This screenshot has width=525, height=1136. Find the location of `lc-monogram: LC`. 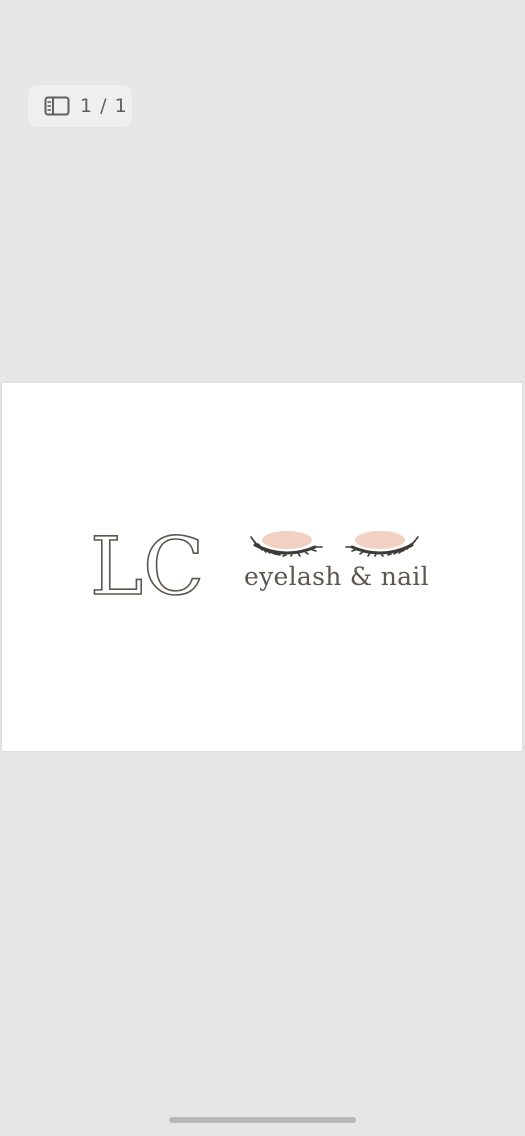

lc-monogram: LC is located at coordinates (147, 563).